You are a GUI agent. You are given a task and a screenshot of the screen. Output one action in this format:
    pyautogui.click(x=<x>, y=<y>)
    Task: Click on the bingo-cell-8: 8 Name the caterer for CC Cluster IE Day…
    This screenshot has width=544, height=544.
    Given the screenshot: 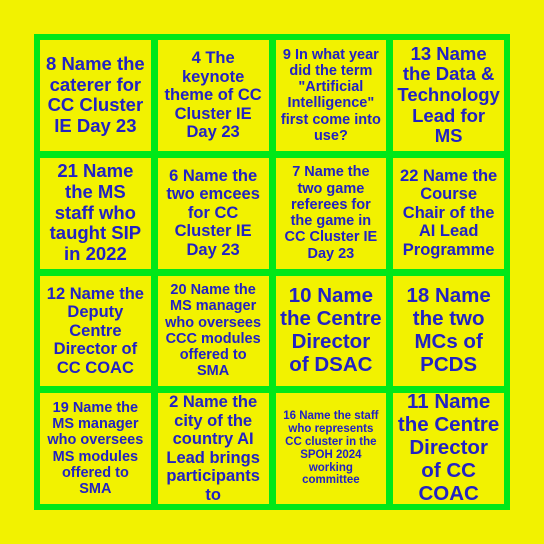 What is the action you would take?
    pyautogui.click(x=95, y=95)
    